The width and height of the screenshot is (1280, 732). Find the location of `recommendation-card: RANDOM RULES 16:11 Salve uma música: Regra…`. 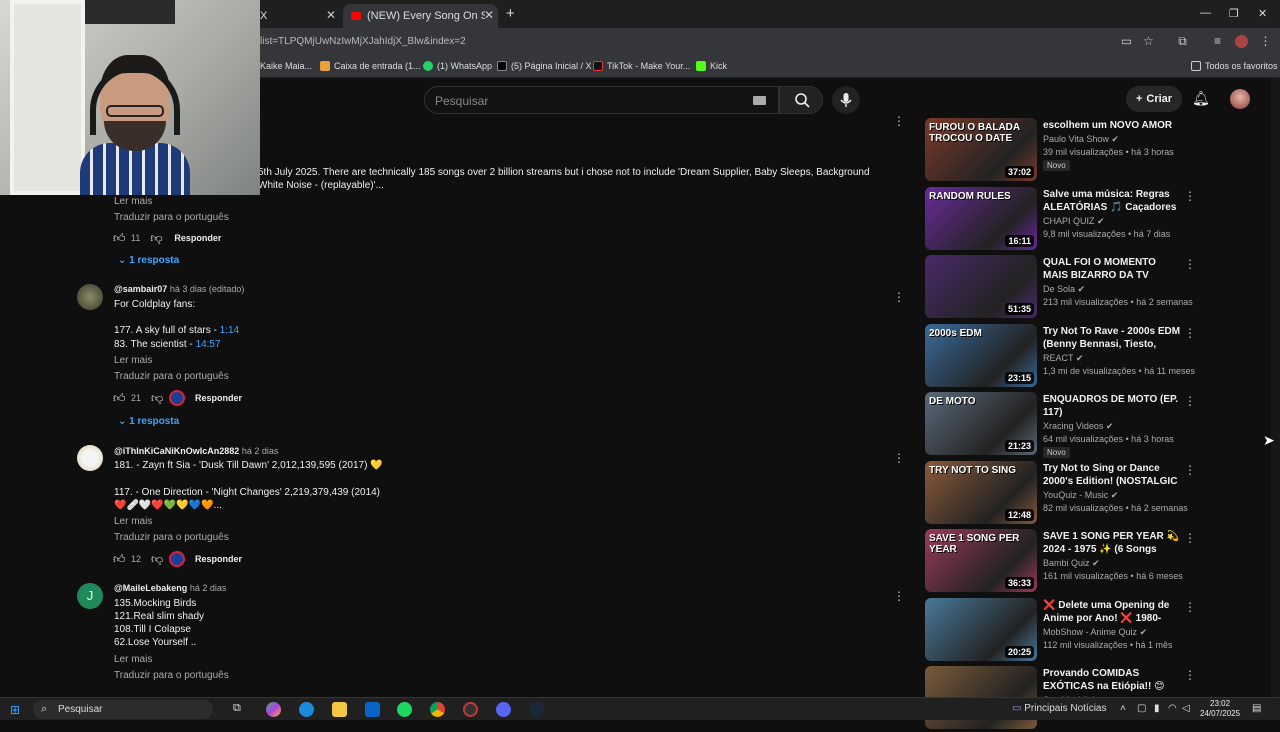

recommendation-card: RANDOM RULES 16:11 Salve uma música: Regra… is located at coordinates (1090, 220).